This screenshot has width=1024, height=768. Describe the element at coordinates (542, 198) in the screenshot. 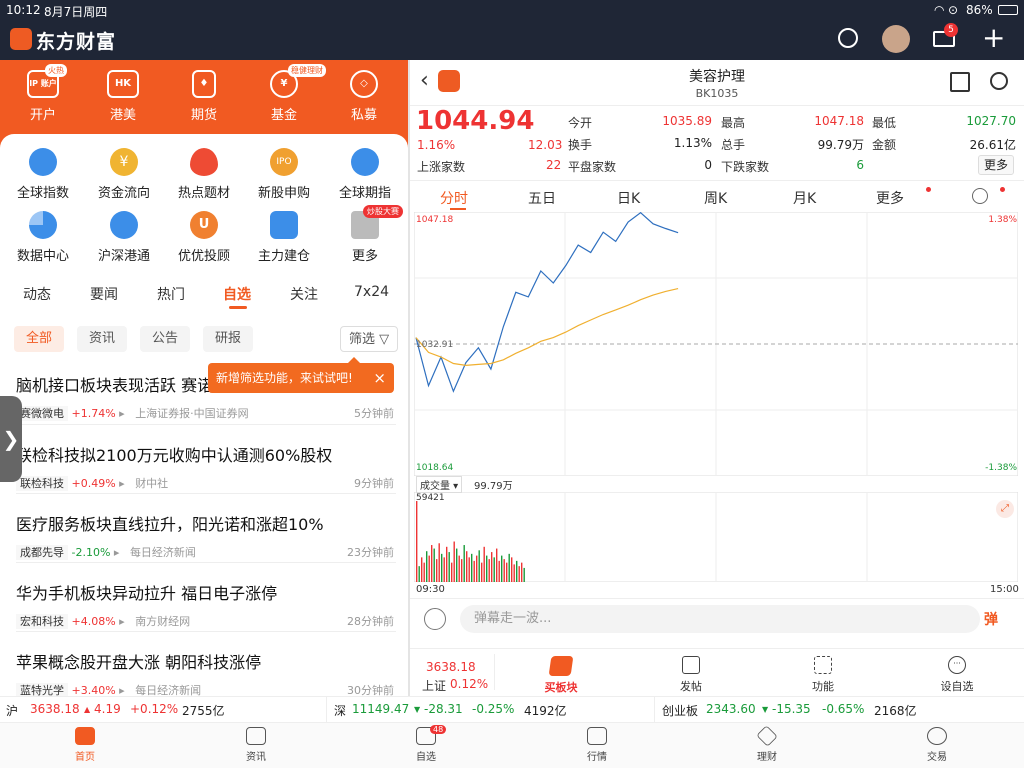

I see `tab-five-day: 五日` at that location.